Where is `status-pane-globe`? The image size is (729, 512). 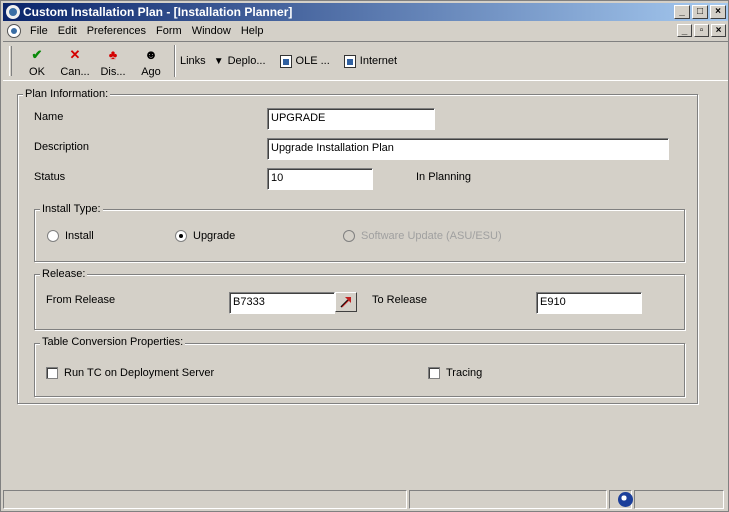
status-pane-globe is located at coordinates (621, 499).